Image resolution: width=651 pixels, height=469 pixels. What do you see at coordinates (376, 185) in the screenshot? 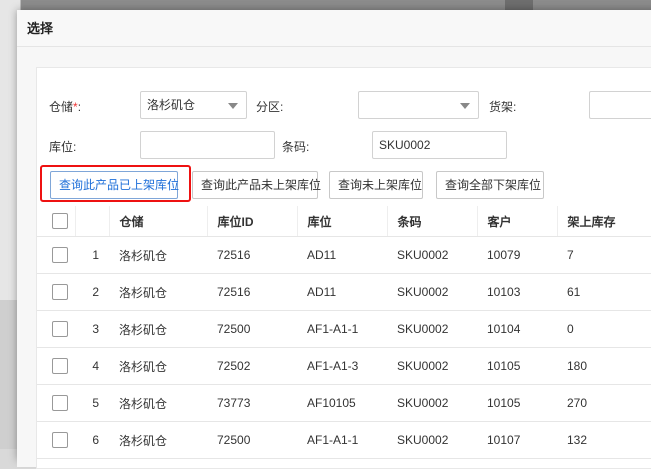
I see `query-unshelved-button: 查询未上架库位` at bounding box center [376, 185].